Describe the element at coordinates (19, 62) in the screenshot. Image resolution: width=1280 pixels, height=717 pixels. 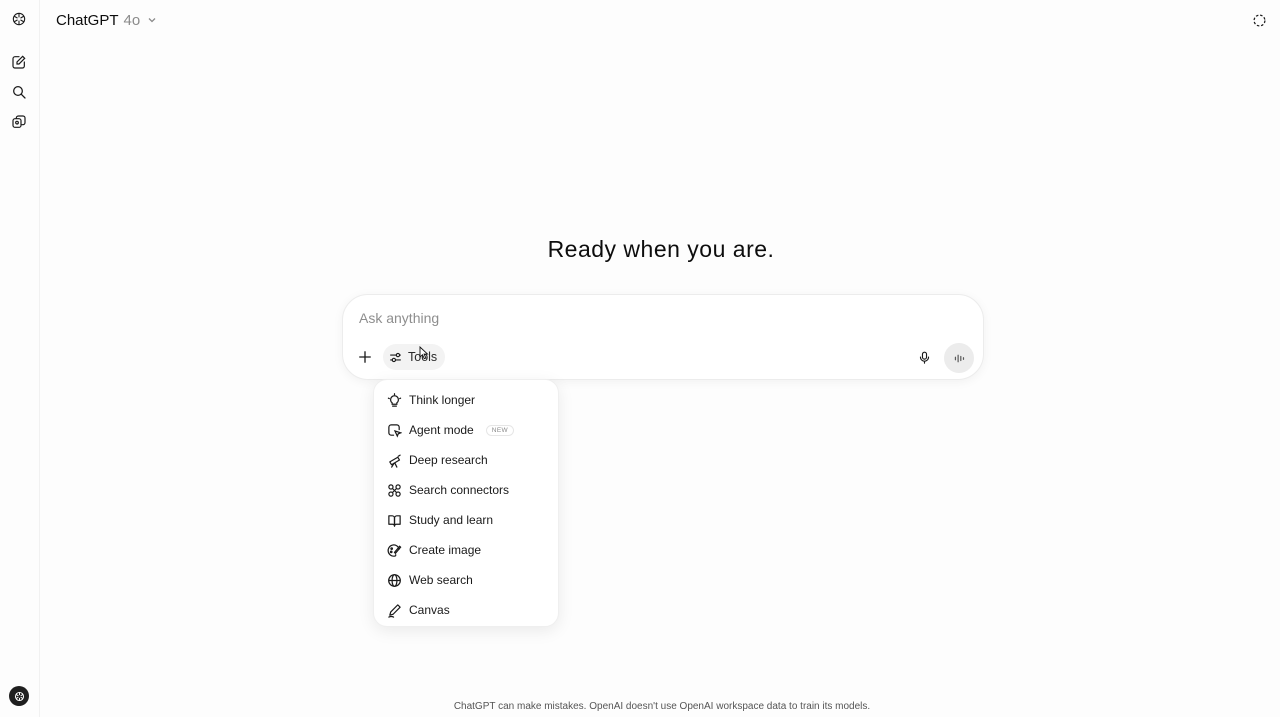
I see `new-chat-icon` at that location.